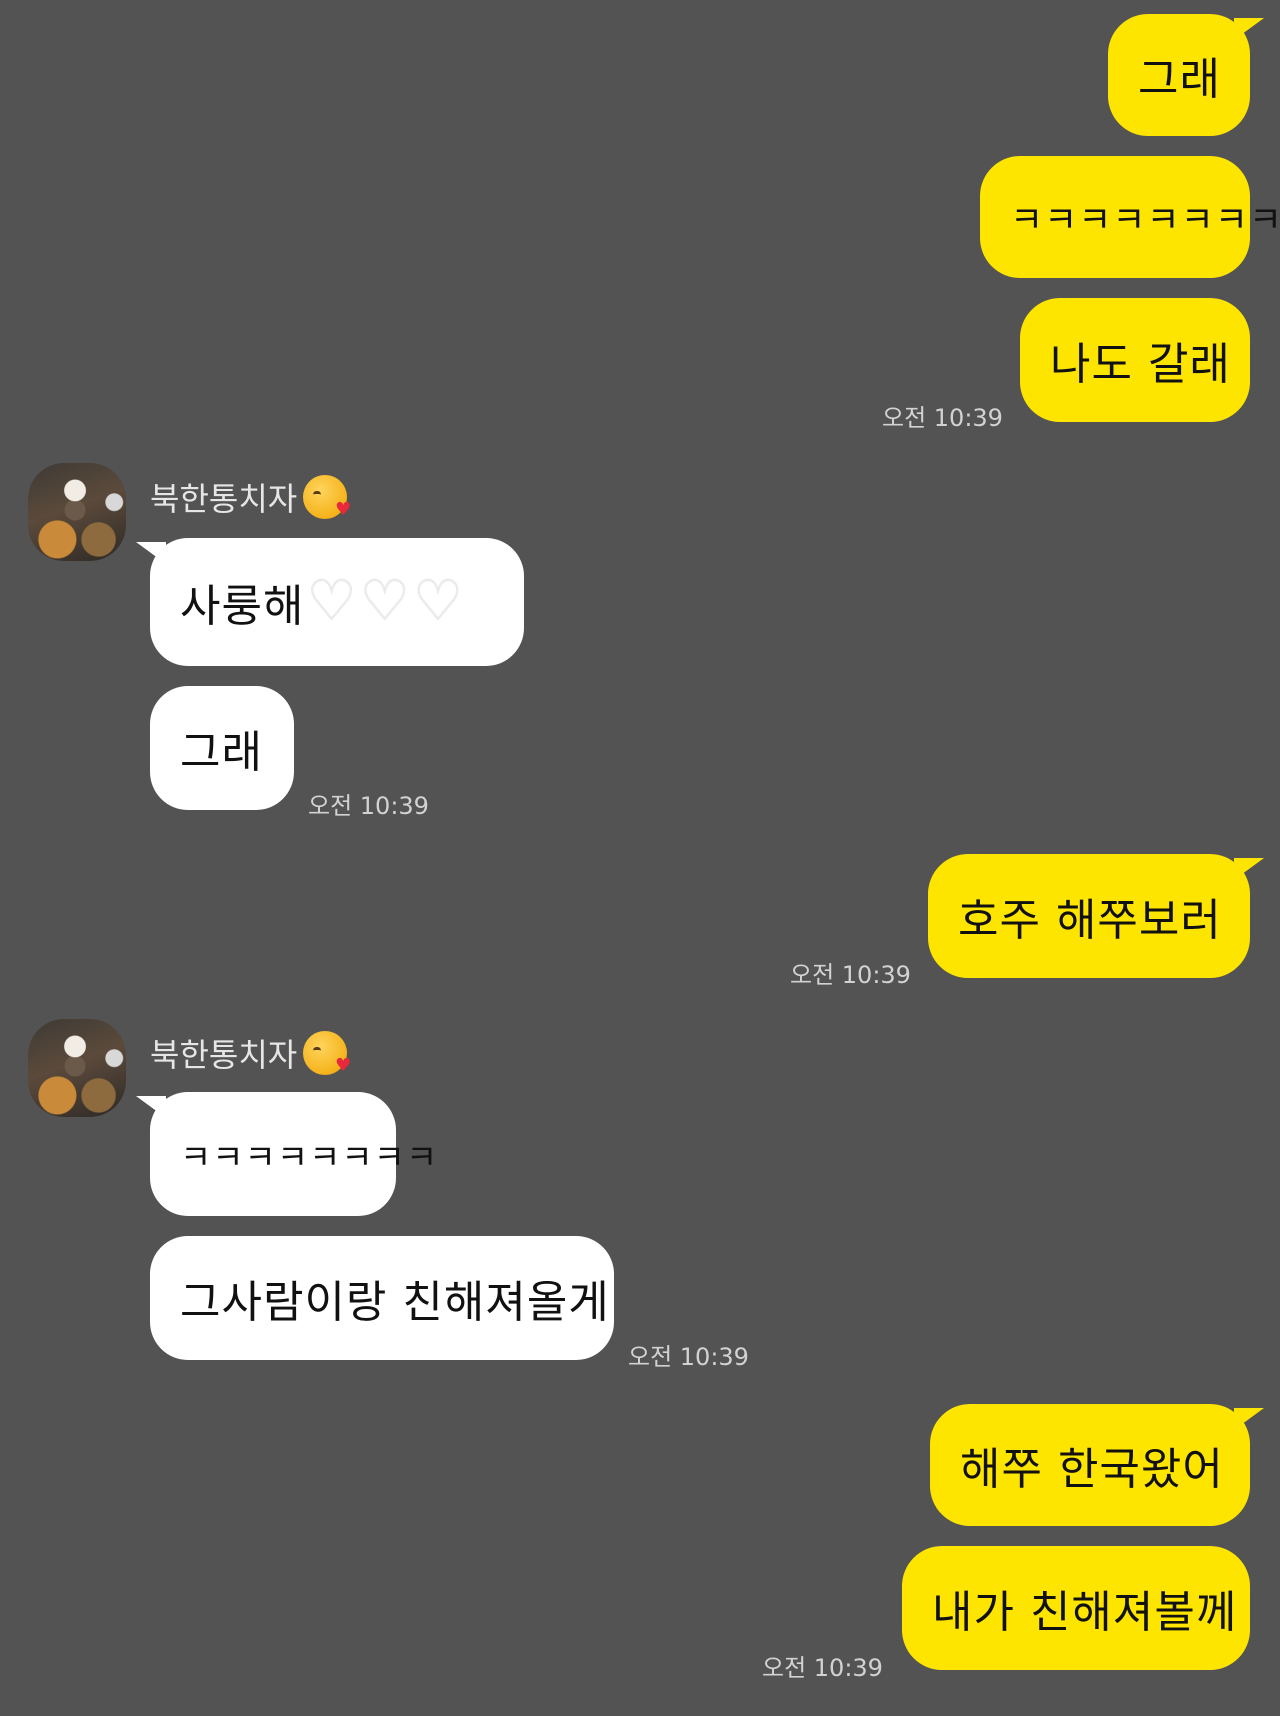 The height and width of the screenshot is (1716, 1280). Describe the element at coordinates (1090, 920) in the screenshot. I see `message-text: 호주 해쭈보러` at that location.